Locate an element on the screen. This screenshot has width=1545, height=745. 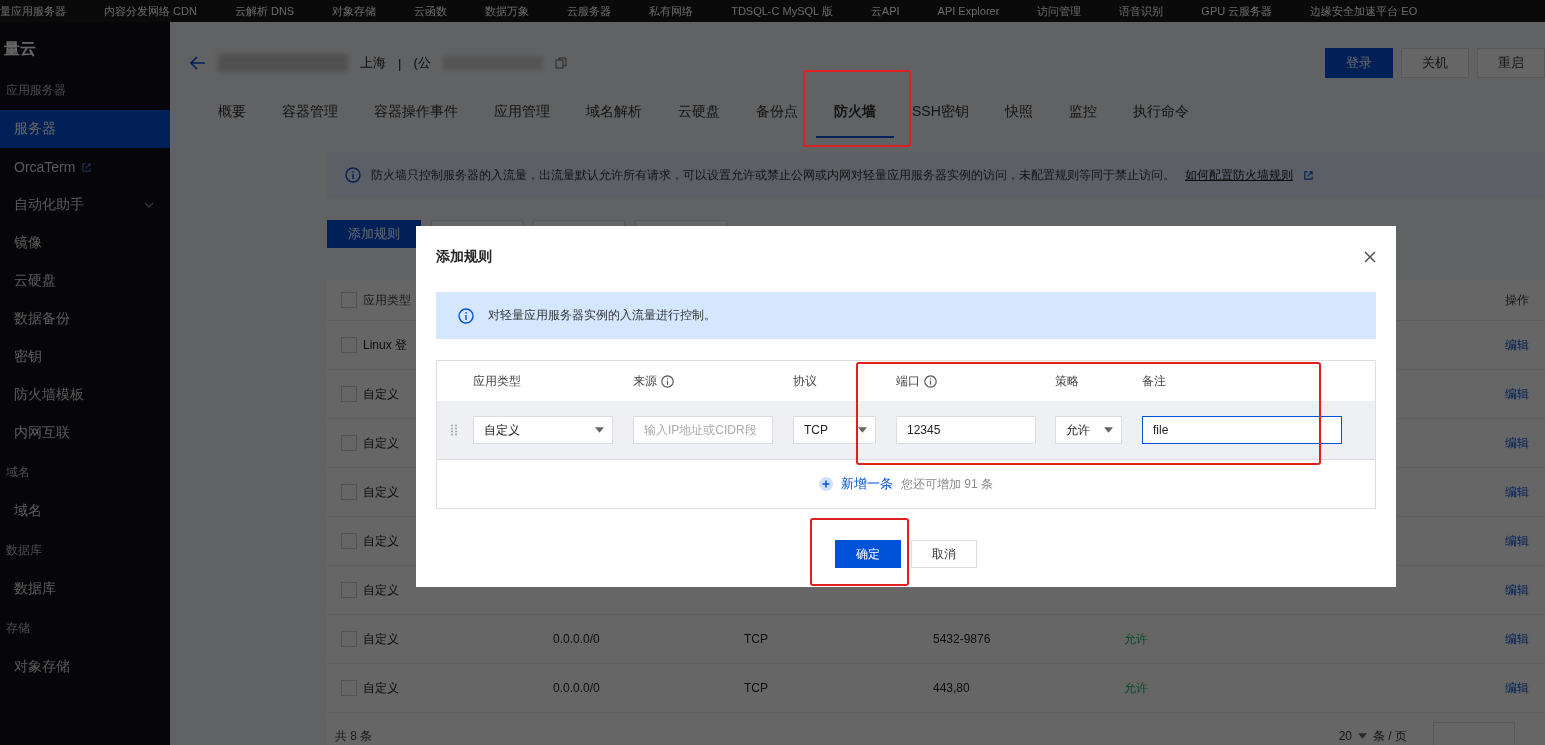
nav-link: 内容分发网络 CDN is located at coordinates (150, 11).